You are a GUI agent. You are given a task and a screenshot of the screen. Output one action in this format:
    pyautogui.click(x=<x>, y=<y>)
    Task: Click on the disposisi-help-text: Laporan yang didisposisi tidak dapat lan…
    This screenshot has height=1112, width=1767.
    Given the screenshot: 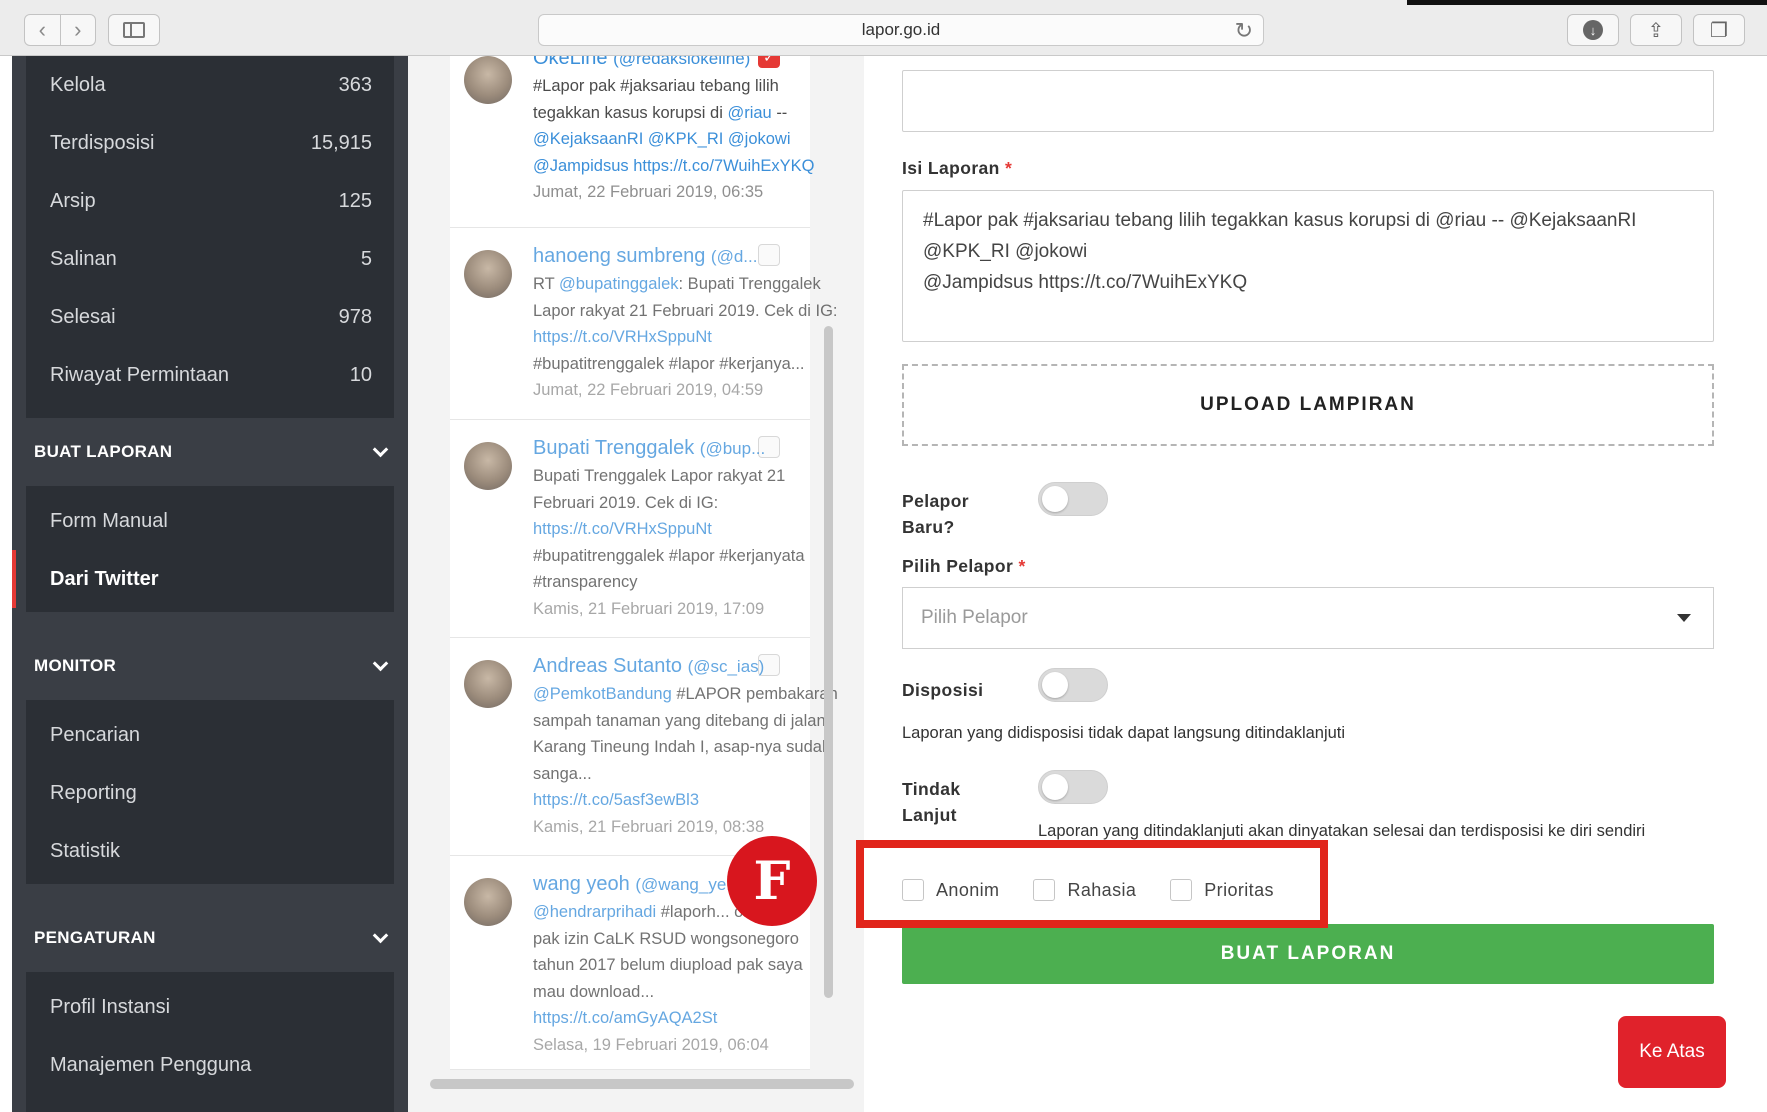 What is the action you would take?
    pyautogui.click(x=1124, y=733)
    